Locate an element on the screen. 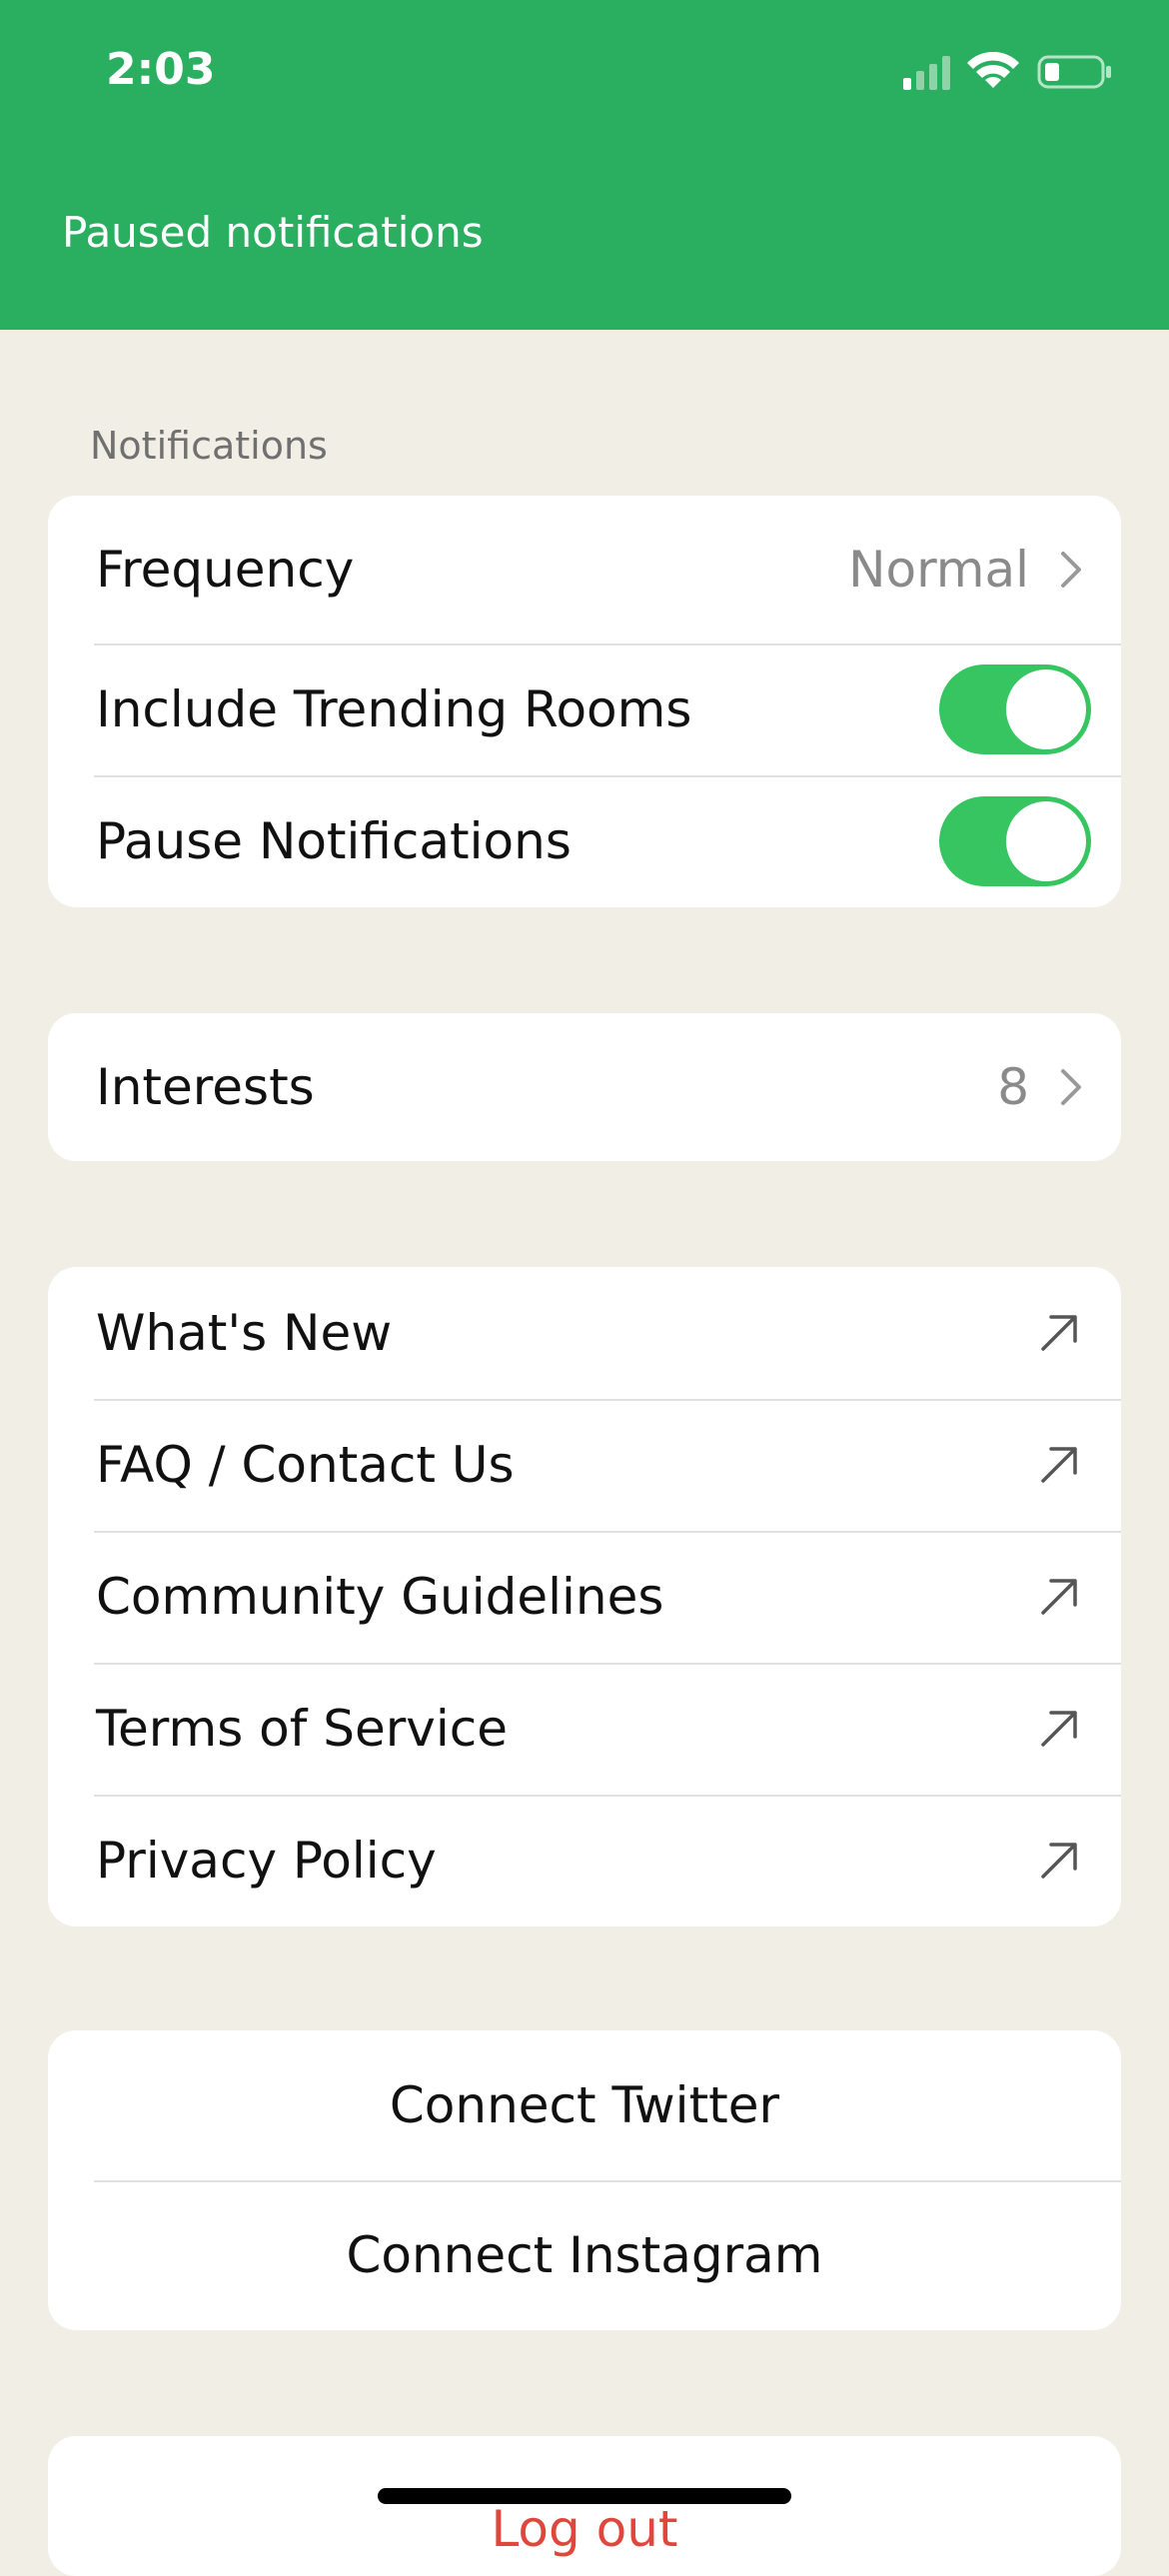  link-label: Community Guidelines is located at coordinates (380, 1597).